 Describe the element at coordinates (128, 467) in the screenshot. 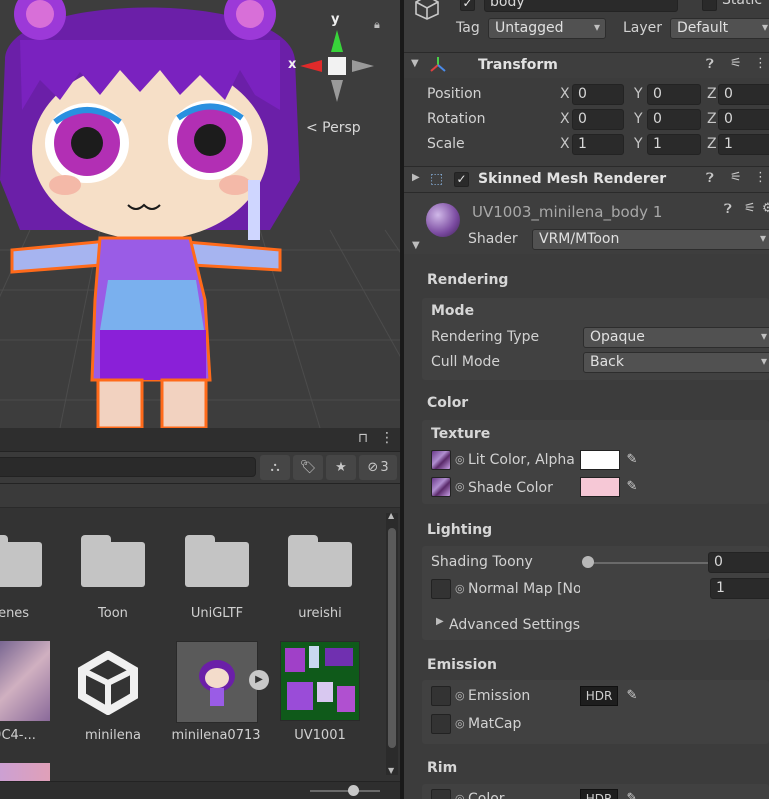

I see `search-input` at that location.